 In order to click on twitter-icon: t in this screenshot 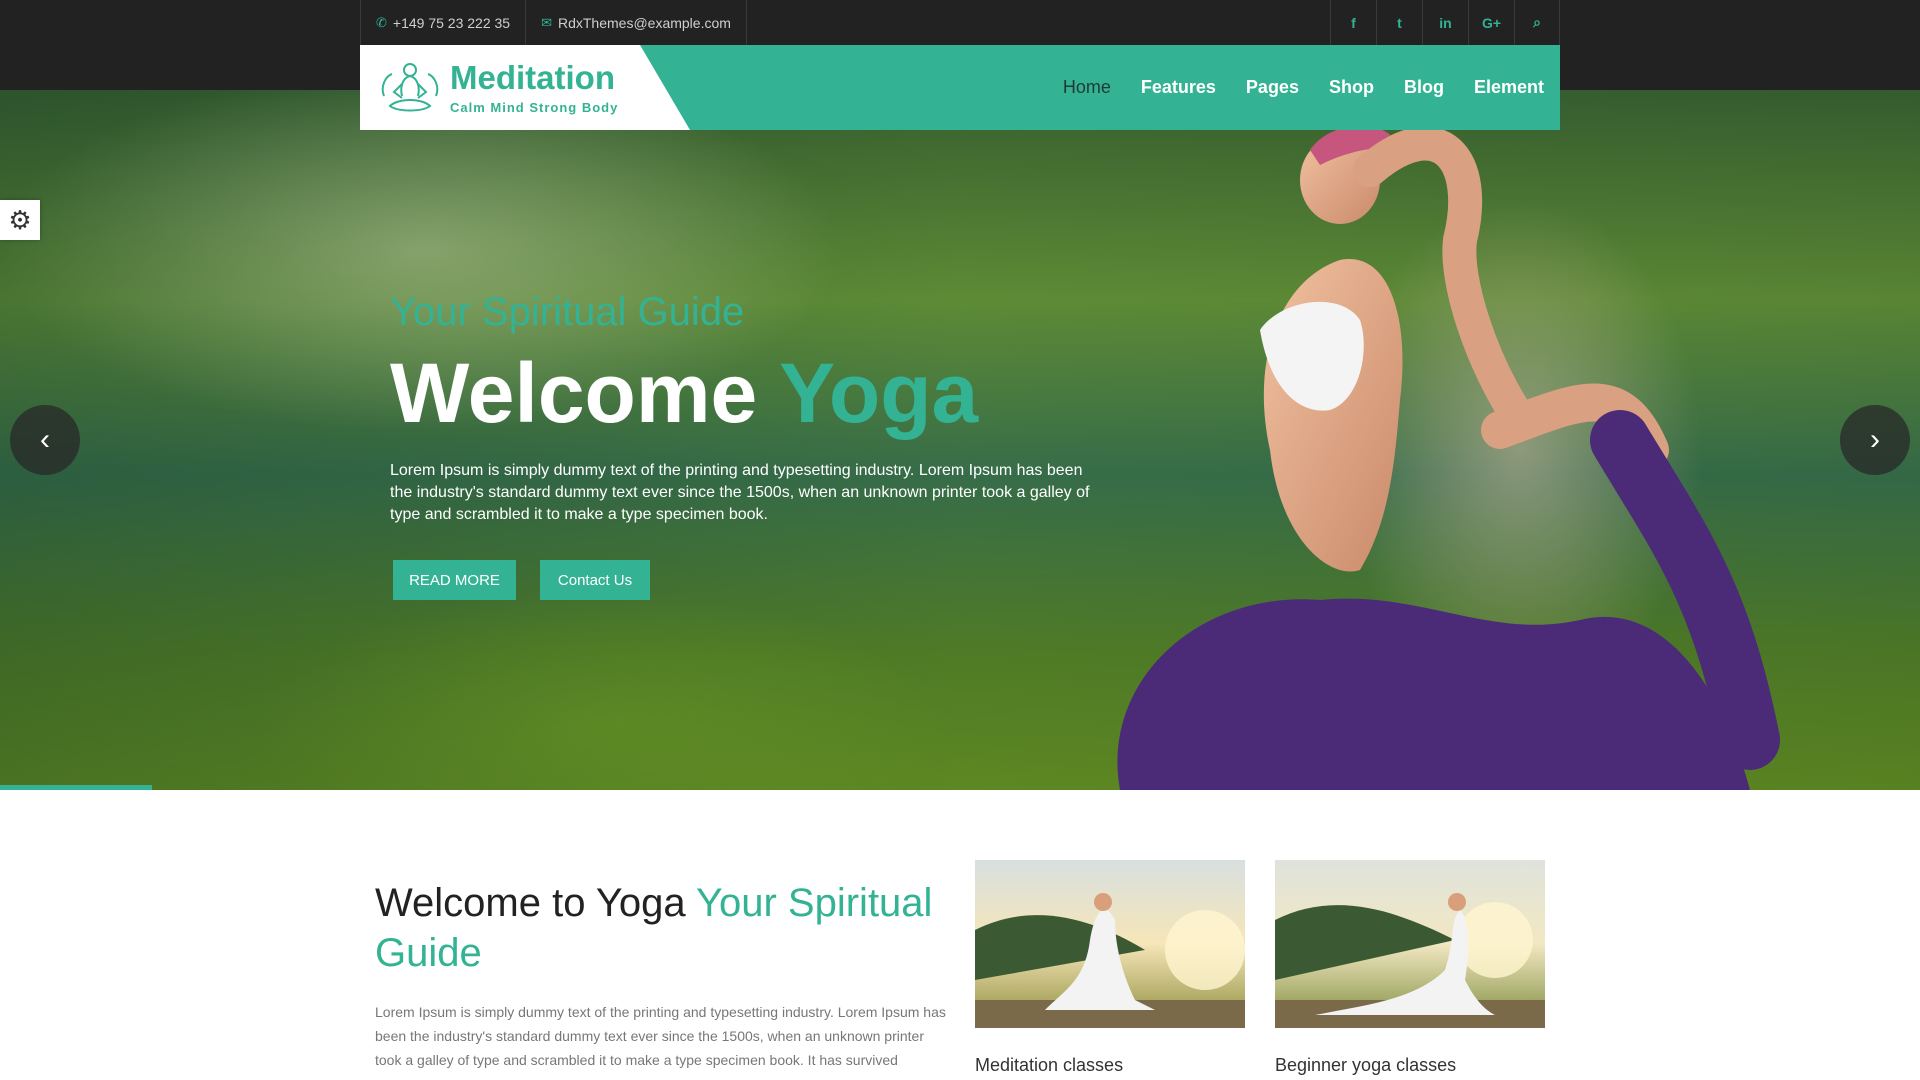, I will do `click(1399, 22)`.